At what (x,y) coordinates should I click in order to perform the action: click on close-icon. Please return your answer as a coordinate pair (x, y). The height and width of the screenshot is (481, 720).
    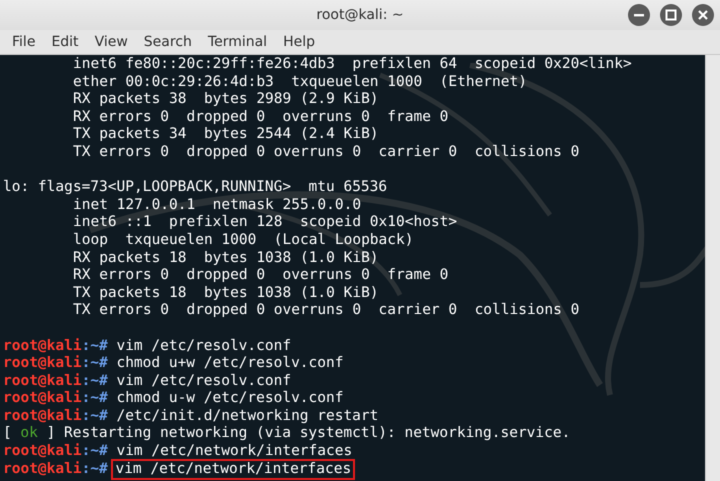
    Looking at the image, I should click on (703, 15).